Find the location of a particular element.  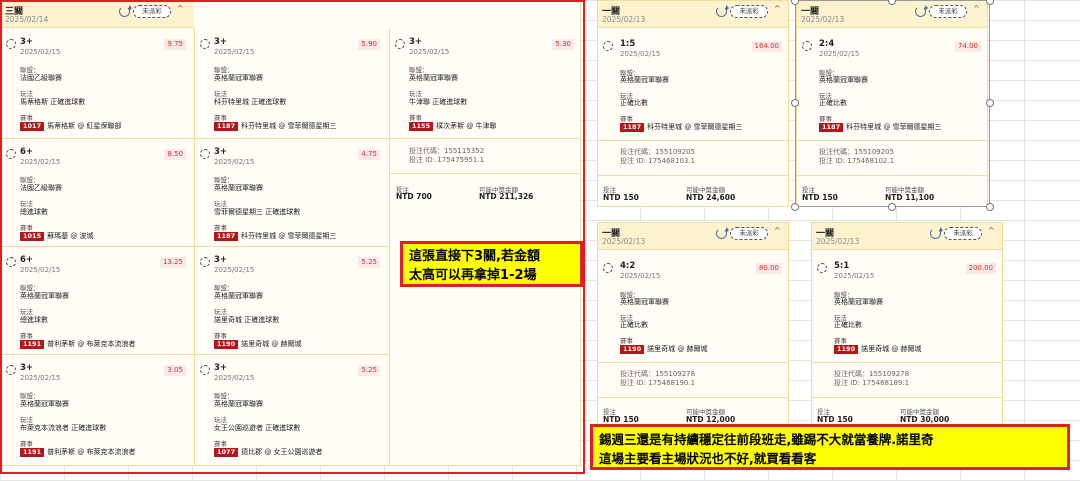

selection-frame is located at coordinates (892, 103).